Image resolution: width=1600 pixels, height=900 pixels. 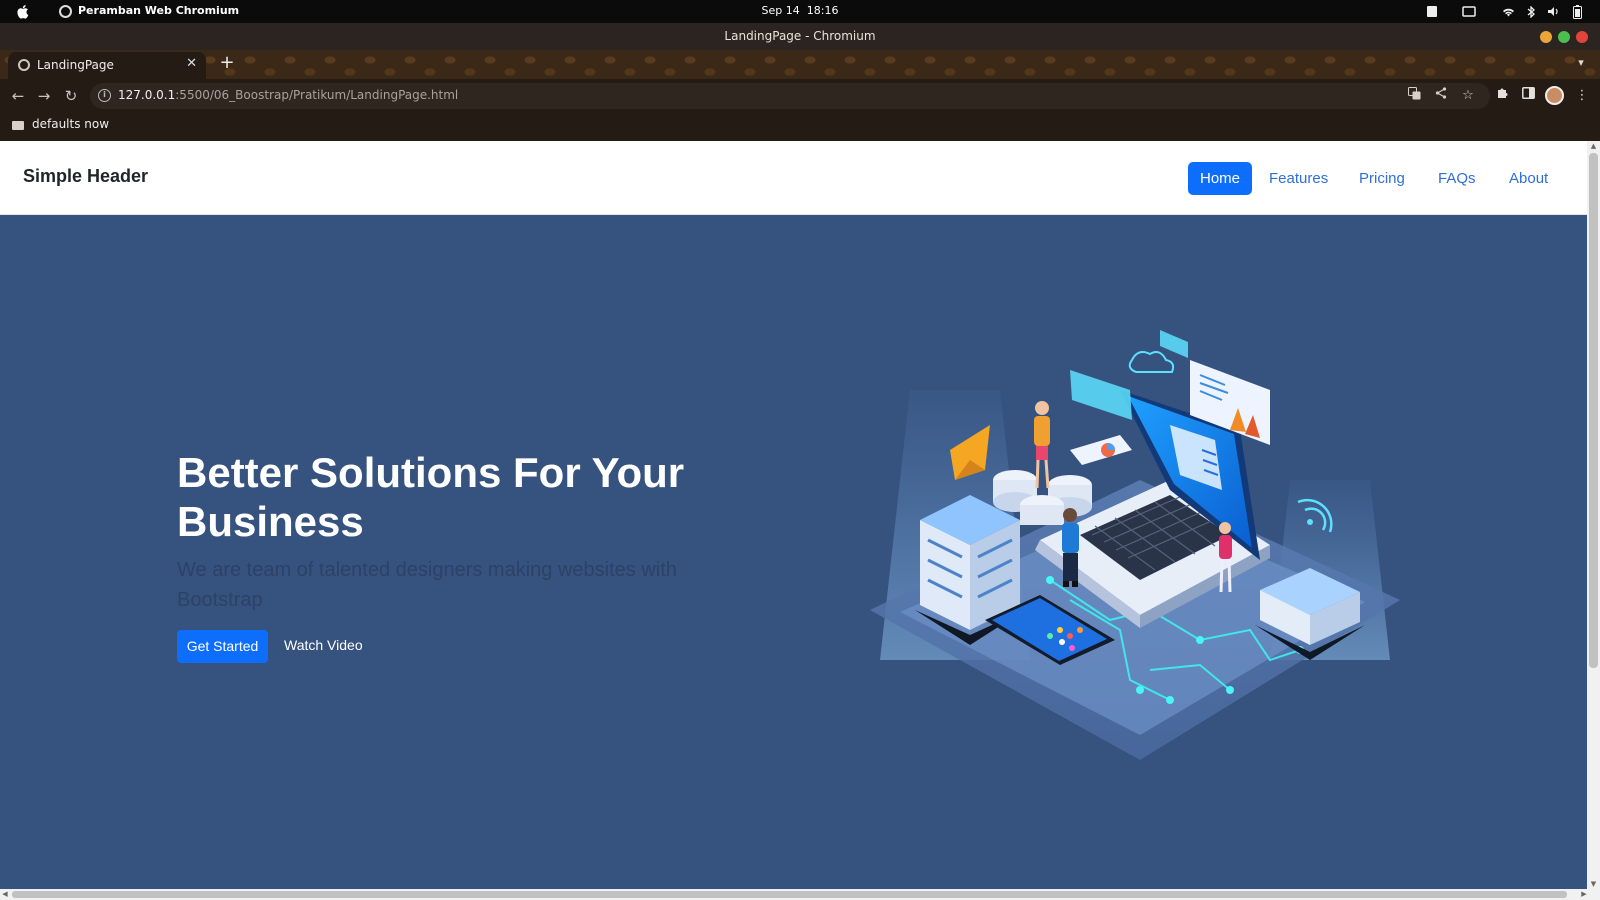 What do you see at coordinates (1382, 178) in the screenshot?
I see `nav-pricing: Pricing` at bounding box center [1382, 178].